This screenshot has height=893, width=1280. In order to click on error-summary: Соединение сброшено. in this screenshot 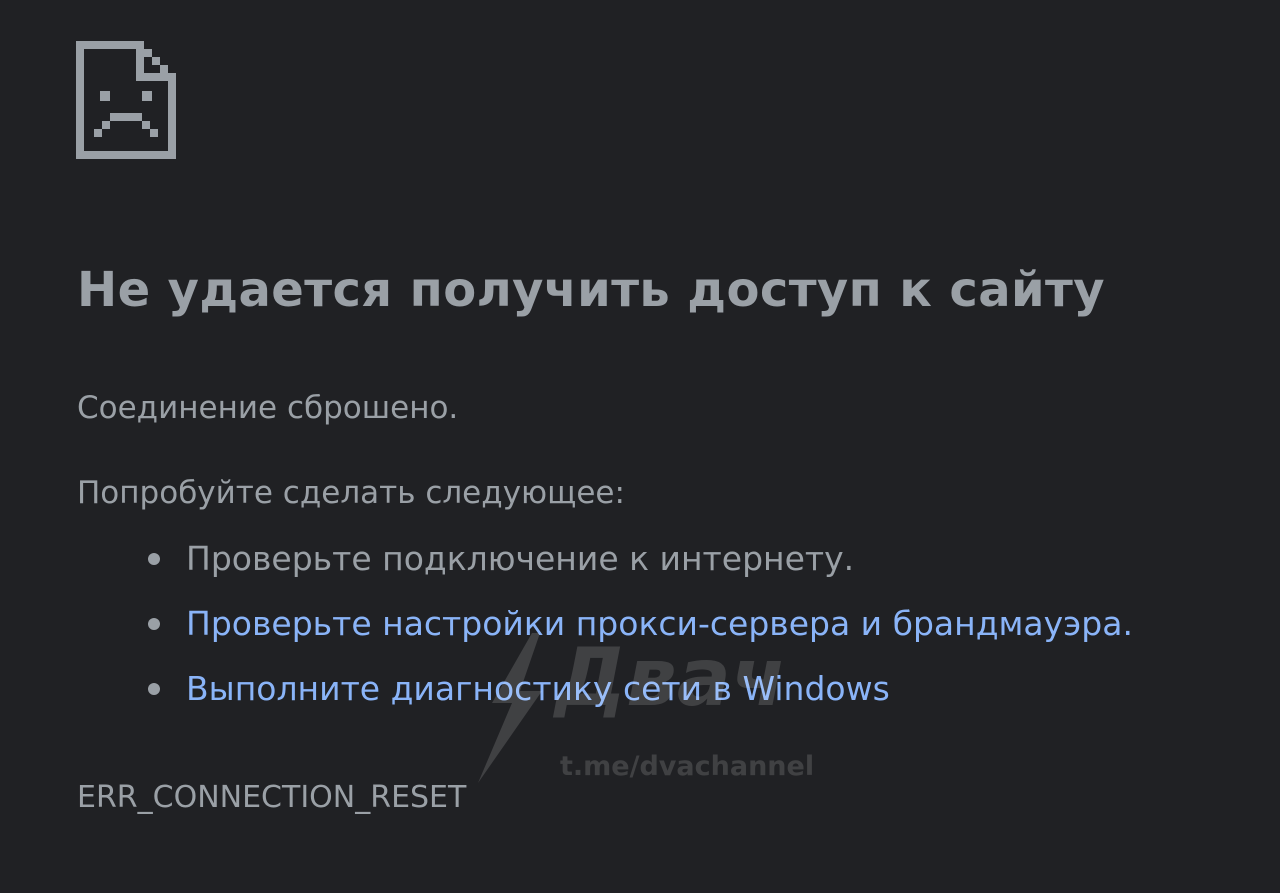, I will do `click(268, 408)`.